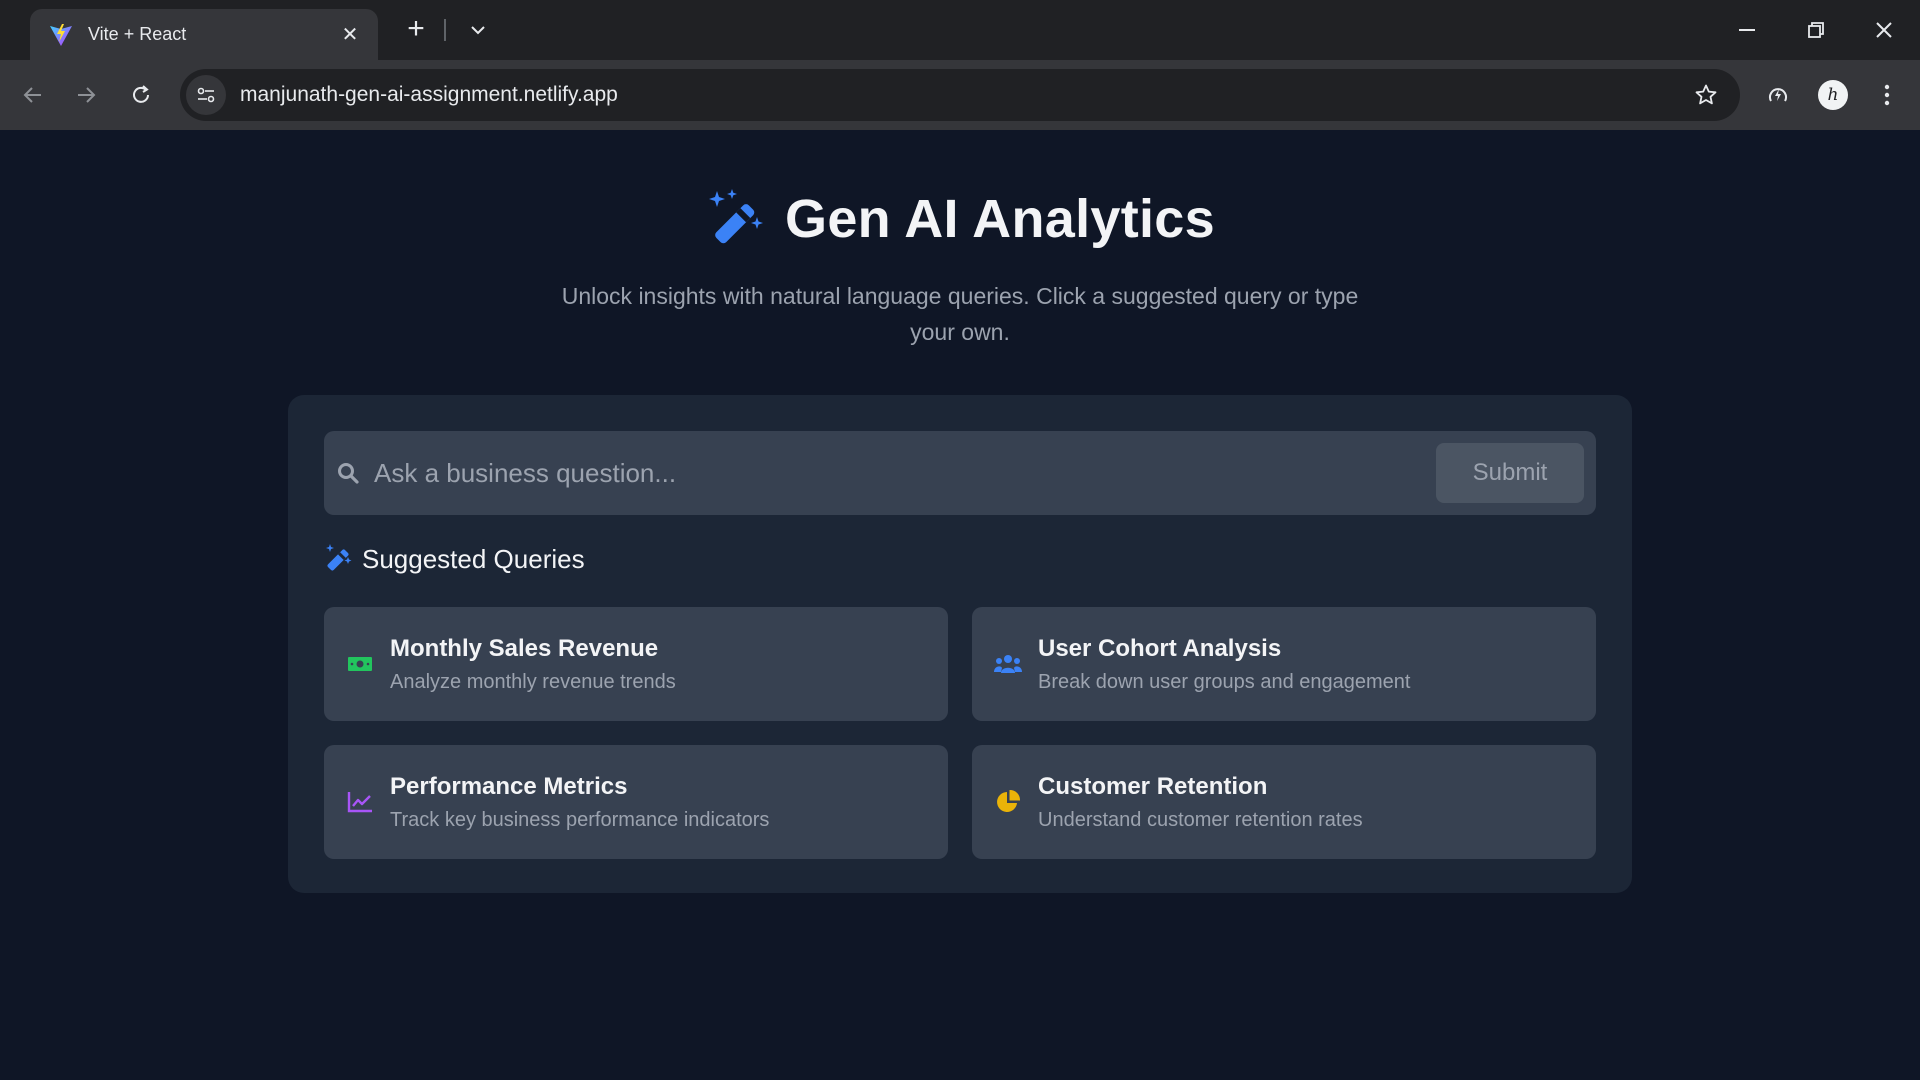 The height and width of the screenshot is (1080, 1920). What do you see at coordinates (348, 473) in the screenshot?
I see `search-icon` at bounding box center [348, 473].